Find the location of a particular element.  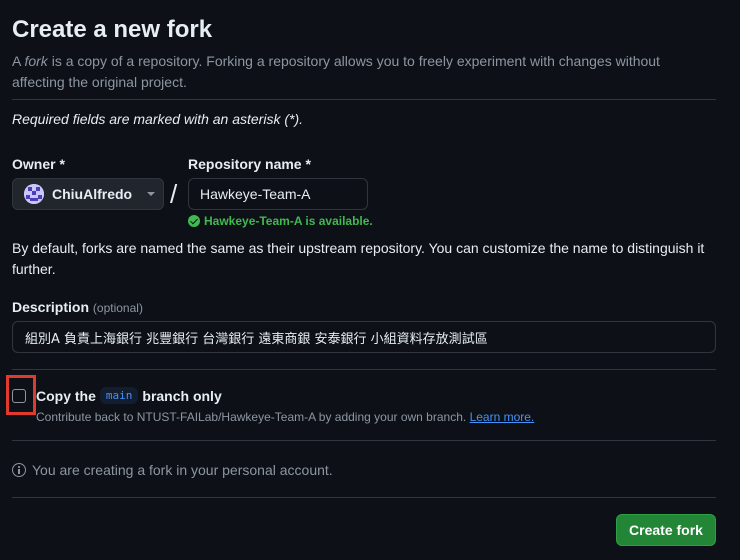

chevron-down-icon is located at coordinates (151, 194).